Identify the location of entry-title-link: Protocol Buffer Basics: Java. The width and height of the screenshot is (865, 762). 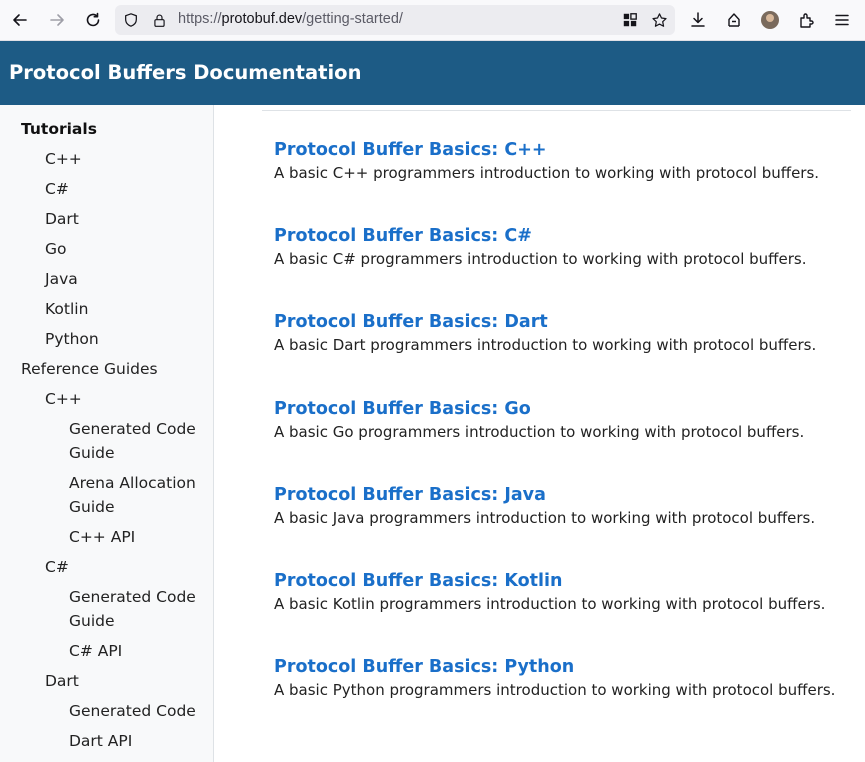
(544, 495).